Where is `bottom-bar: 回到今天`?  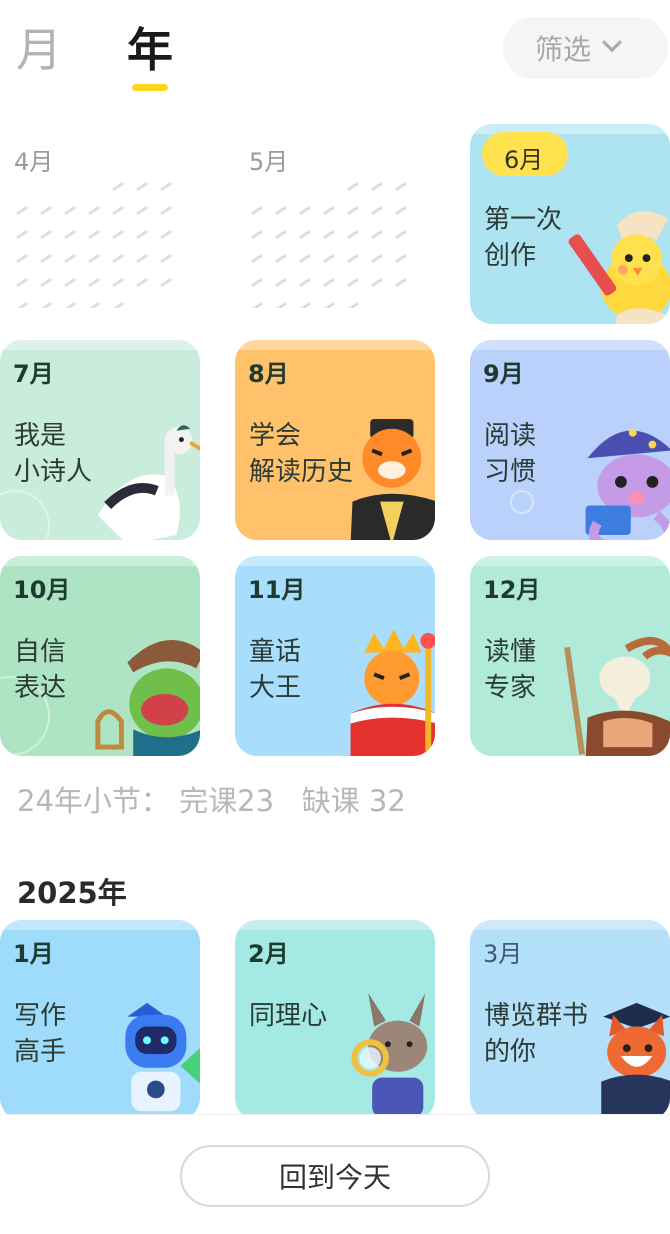 bottom-bar: 回到今天 is located at coordinates (335, 1174).